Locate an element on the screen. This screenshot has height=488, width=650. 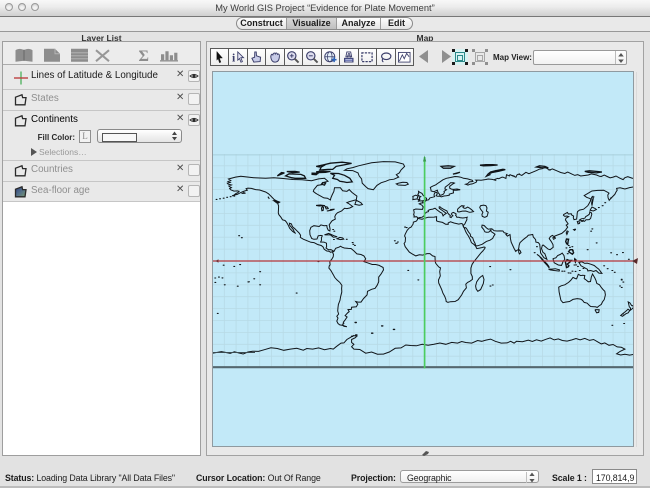
svg-text: Σ is located at coordinates (144, 56).